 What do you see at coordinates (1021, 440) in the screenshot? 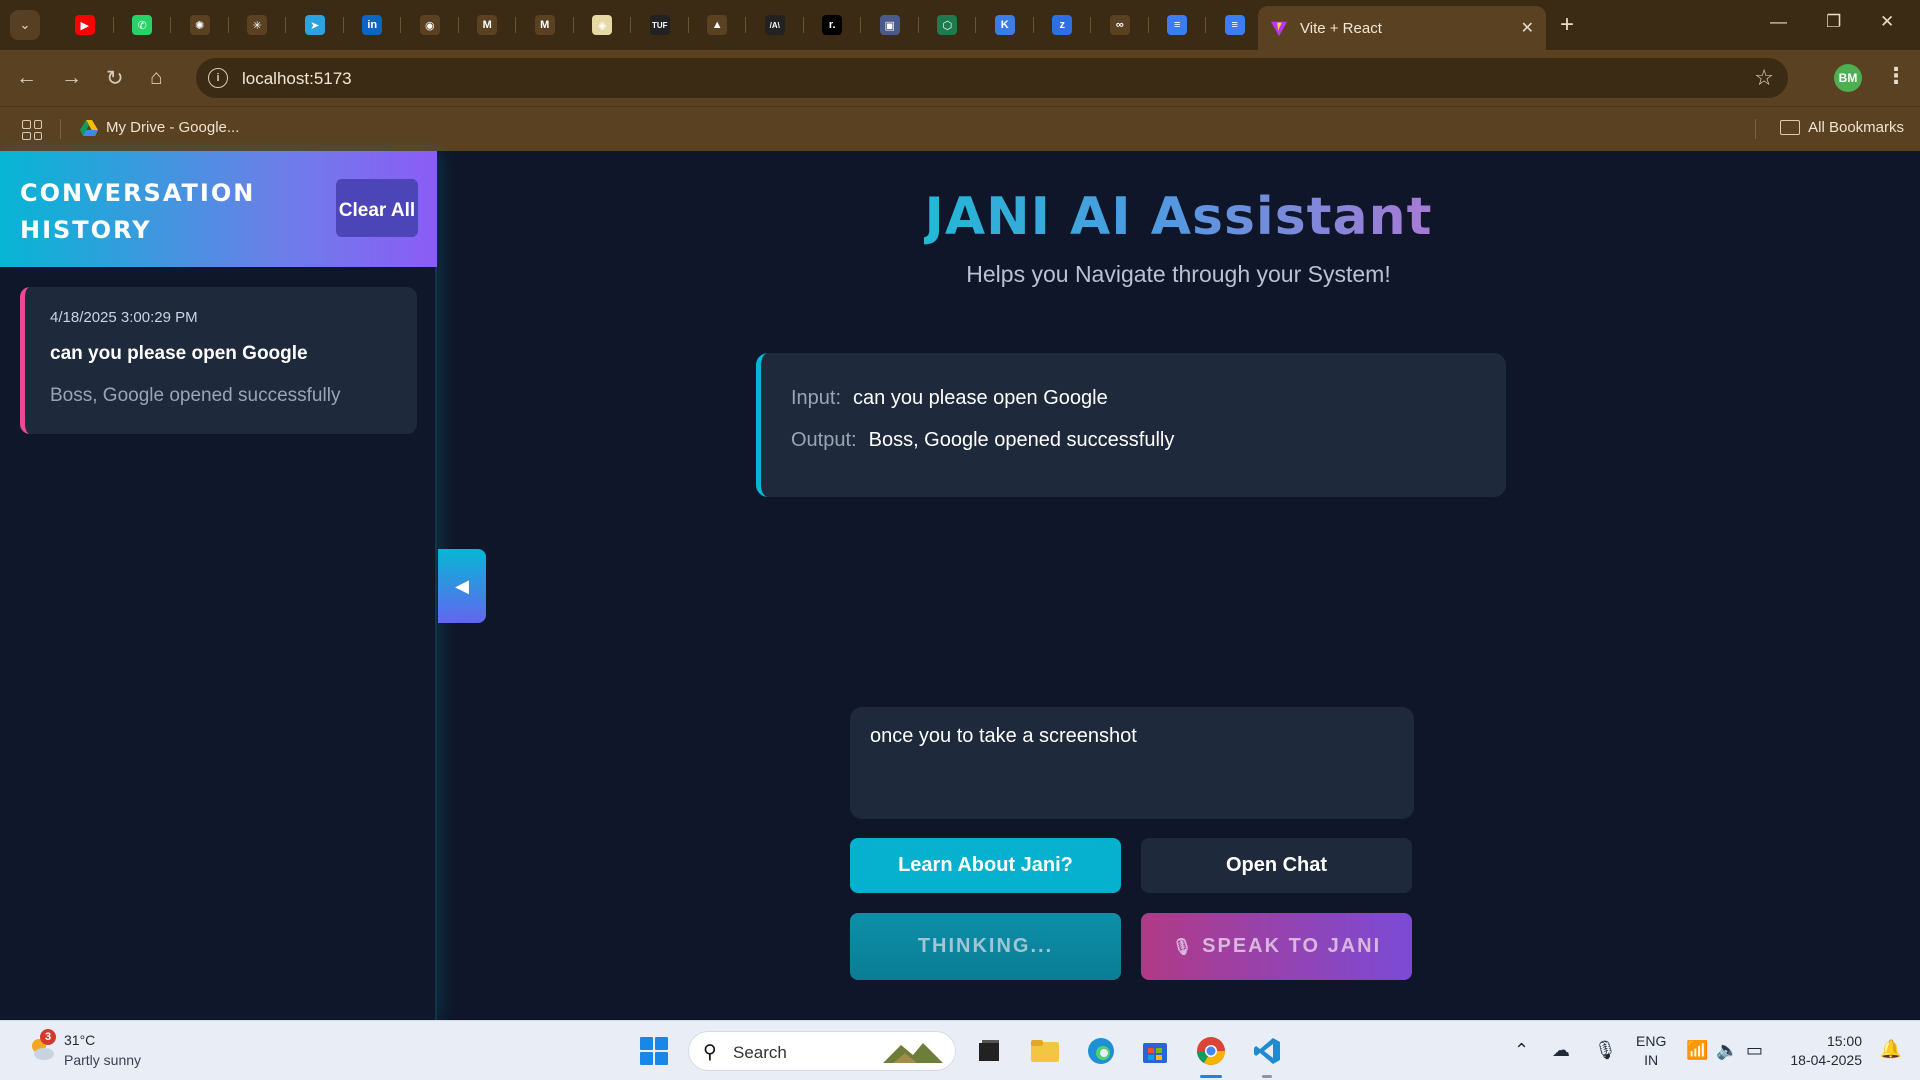
I see `output-value: Boss, Google opened successfully` at bounding box center [1021, 440].